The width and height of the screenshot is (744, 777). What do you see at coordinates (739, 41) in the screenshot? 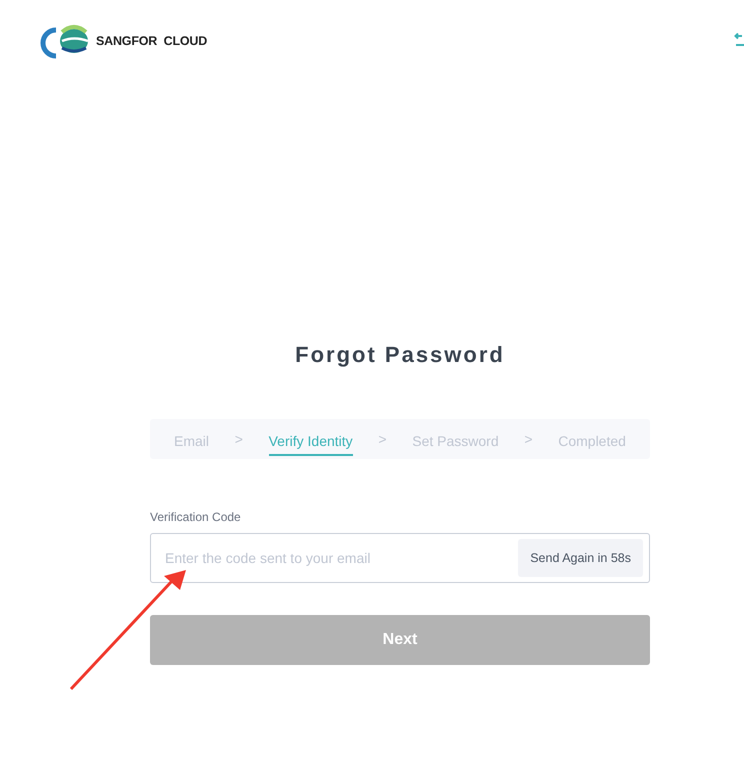
I see `swap-icon` at bounding box center [739, 41].